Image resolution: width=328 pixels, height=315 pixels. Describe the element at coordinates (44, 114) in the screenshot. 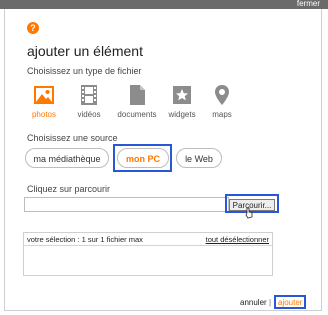

I see `file-type-label: photos` at that location.